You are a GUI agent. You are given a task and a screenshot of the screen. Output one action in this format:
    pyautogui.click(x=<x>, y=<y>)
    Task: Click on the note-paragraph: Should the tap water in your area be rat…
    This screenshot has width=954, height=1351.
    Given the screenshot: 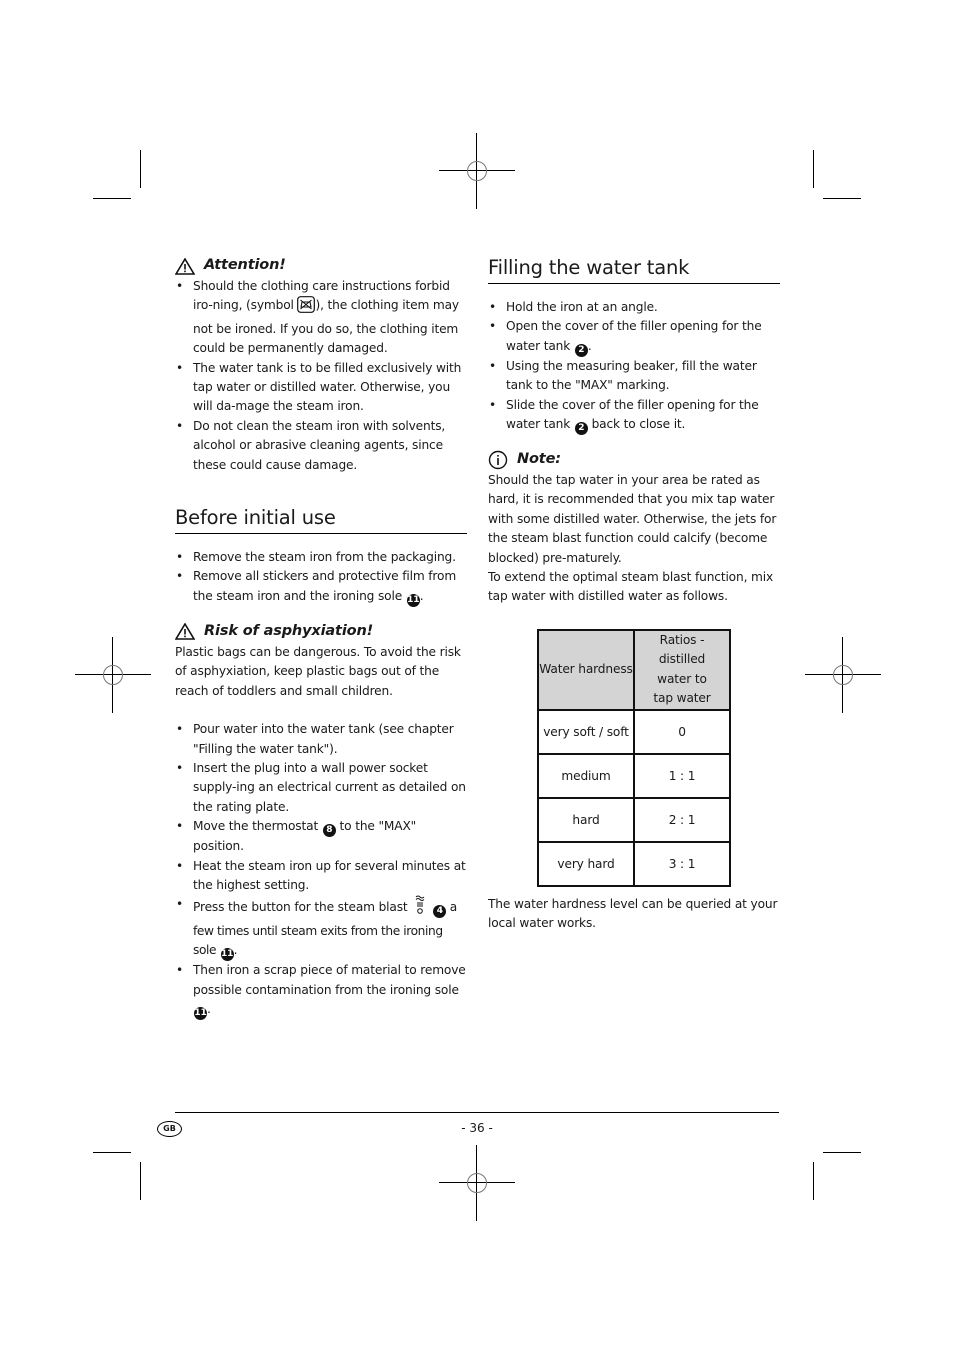 What is the action you would take?
    pyautogui.click(x=632, y=519)
    